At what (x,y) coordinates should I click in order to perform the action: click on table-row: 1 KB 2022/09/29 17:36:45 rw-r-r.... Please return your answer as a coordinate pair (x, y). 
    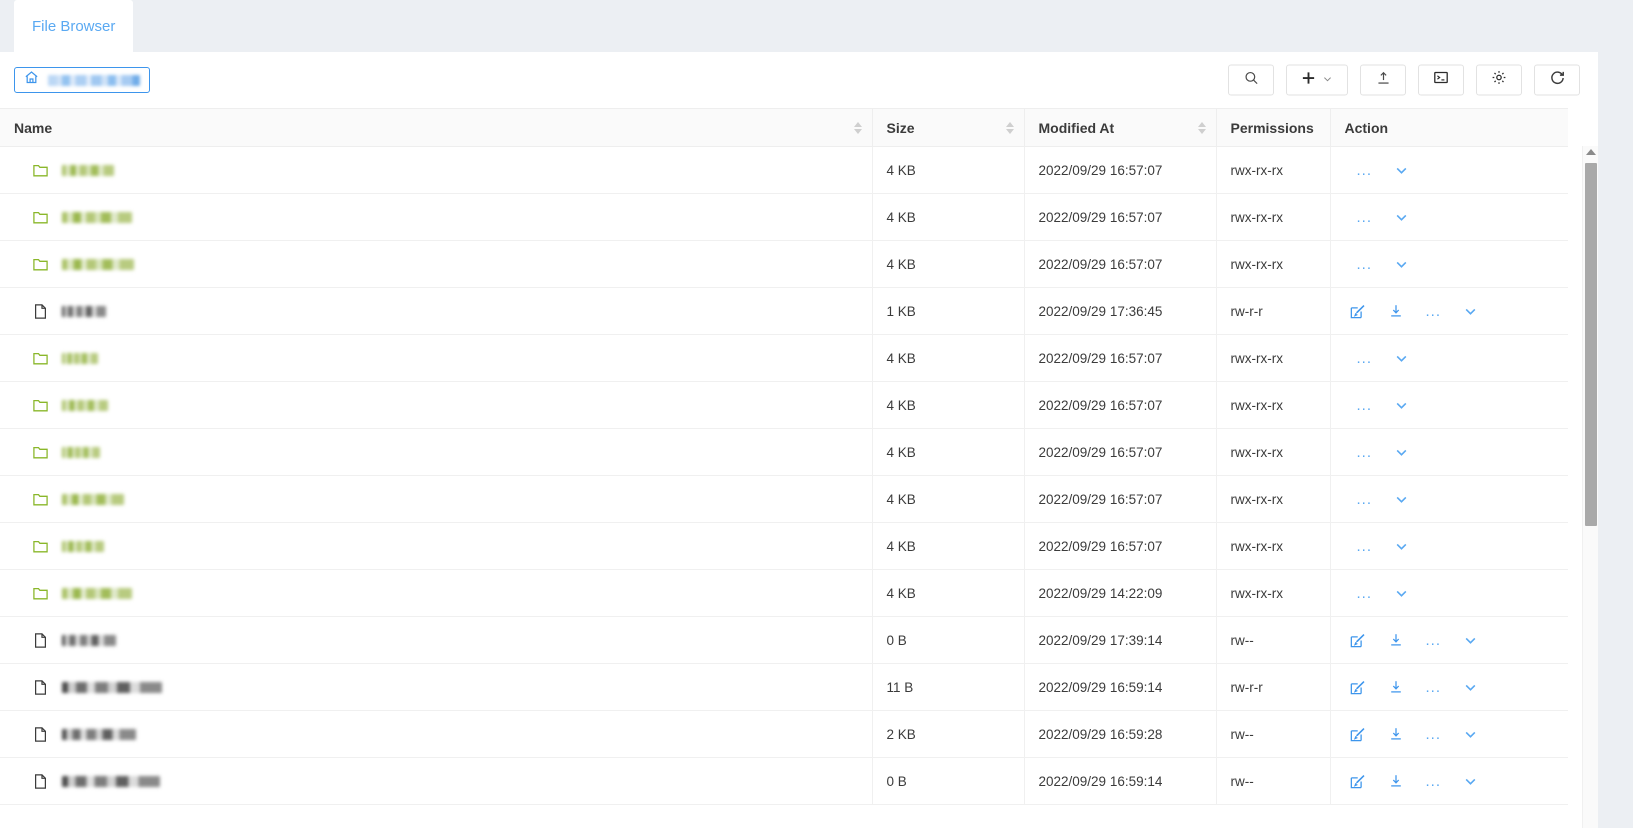
    Looking at the image, I should click on (784, 311).